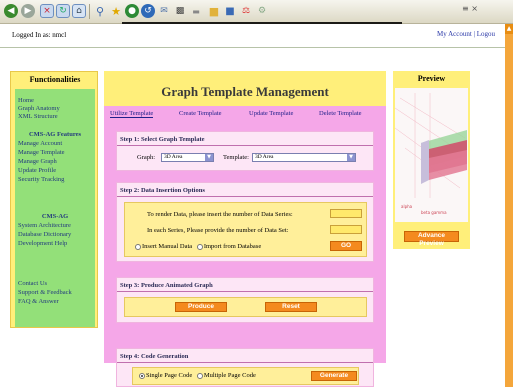 The image size is (513, 387). I want to click on graph-preview-image: alpha beta gamma, so click(431, 155).